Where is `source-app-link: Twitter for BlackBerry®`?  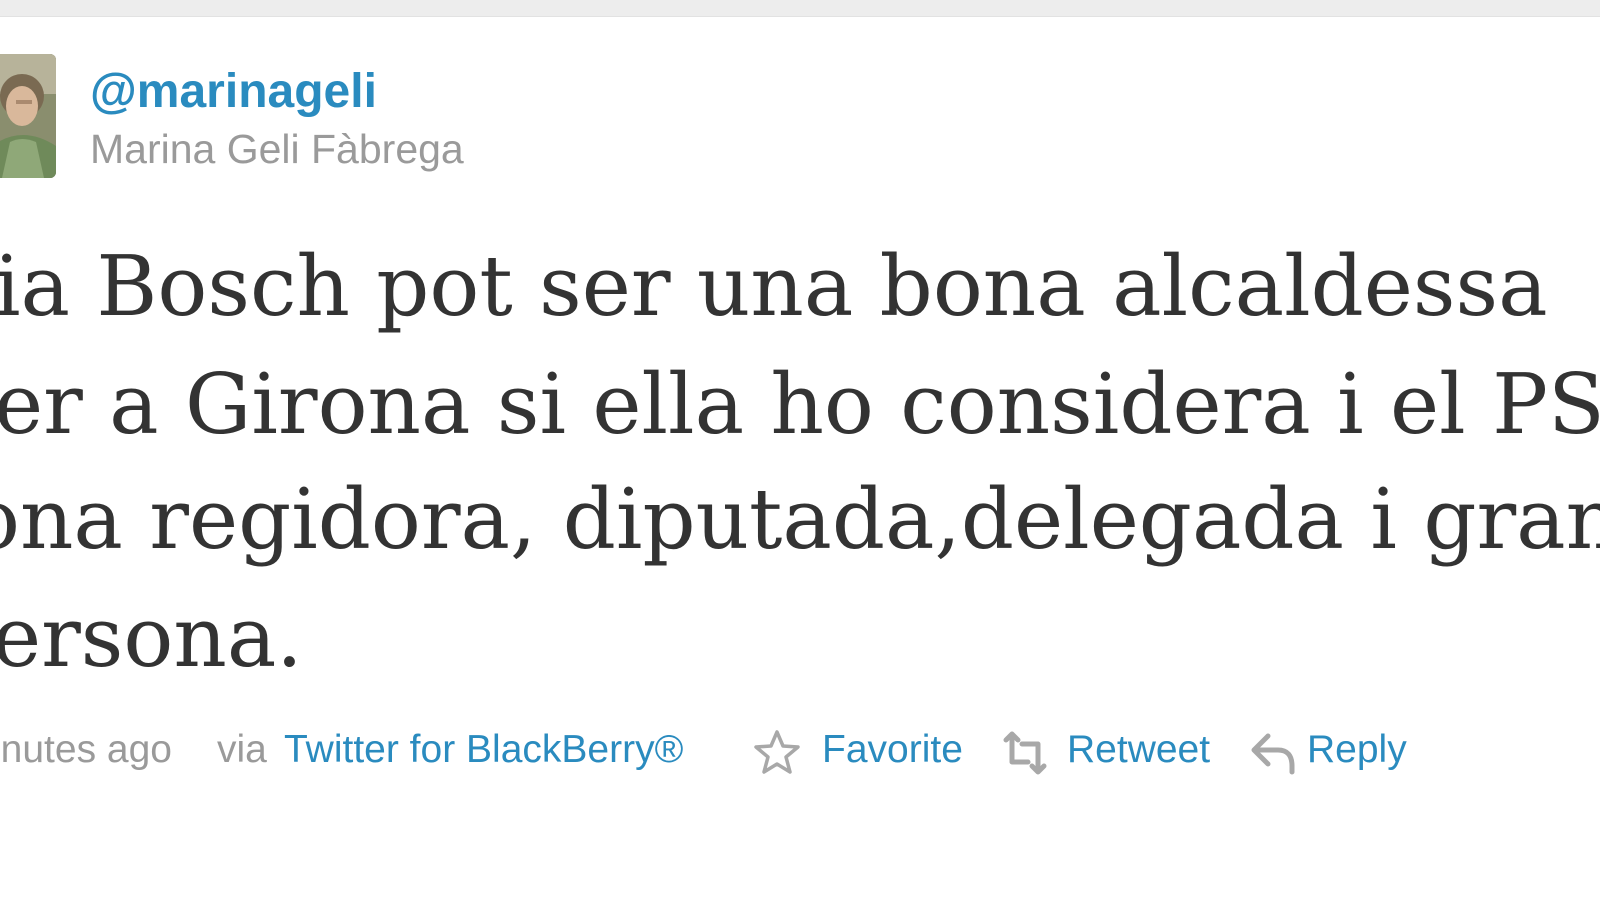 source-app-link: Twitter for BlackBerry® is located at coordinates (483, 750).